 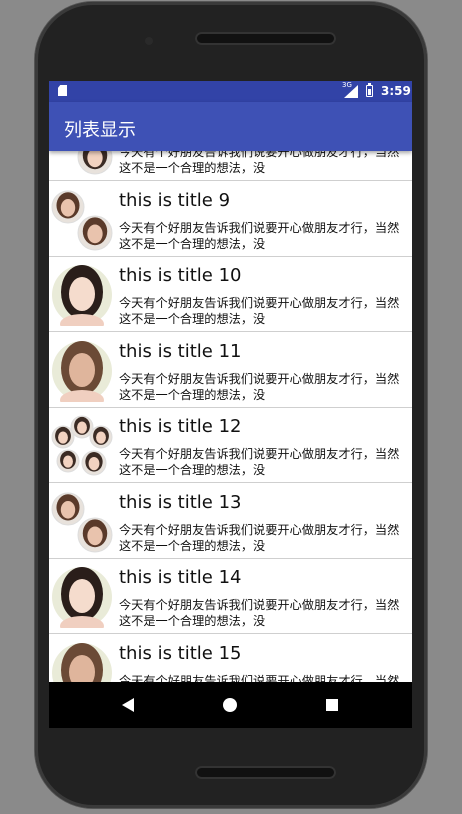 What do you see at coordinates (369, 90) in the screenshot?
I see `battery-icon` at bounding box center [369, 90].